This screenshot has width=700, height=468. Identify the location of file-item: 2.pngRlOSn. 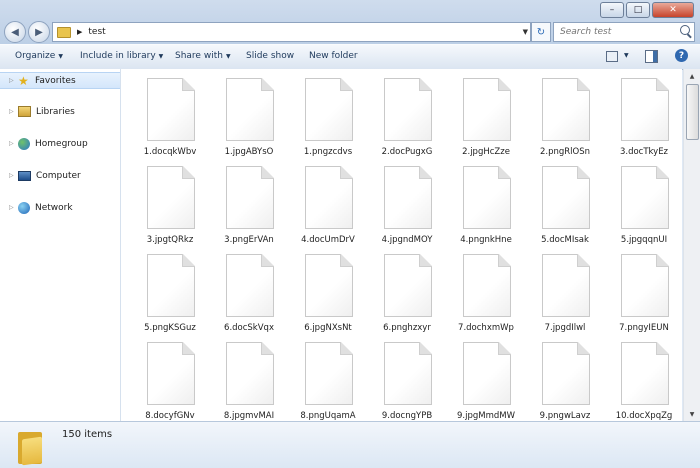
(560, 113).